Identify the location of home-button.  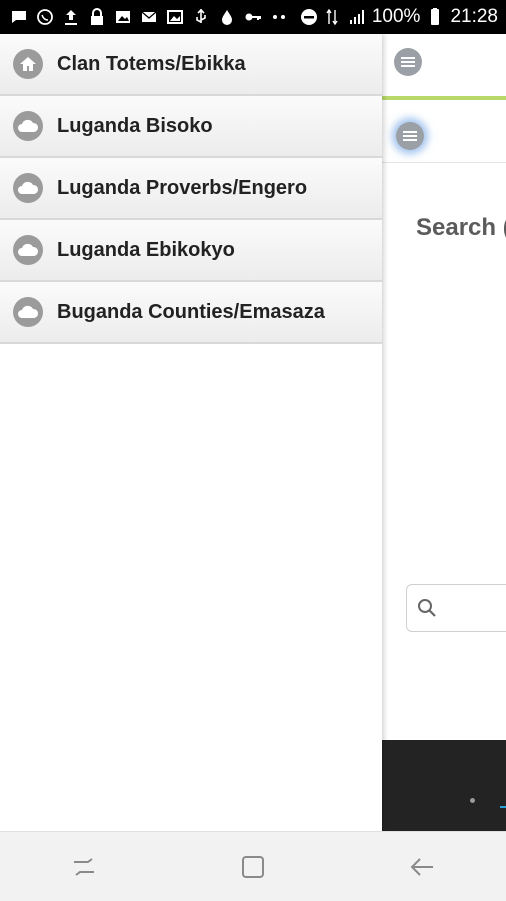
(253, 867).